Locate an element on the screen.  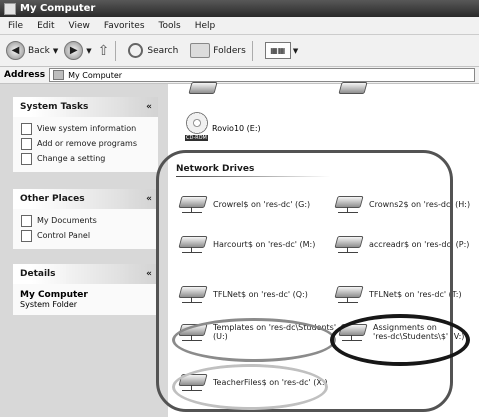
drive-icon is located at coordinates (203, 90).